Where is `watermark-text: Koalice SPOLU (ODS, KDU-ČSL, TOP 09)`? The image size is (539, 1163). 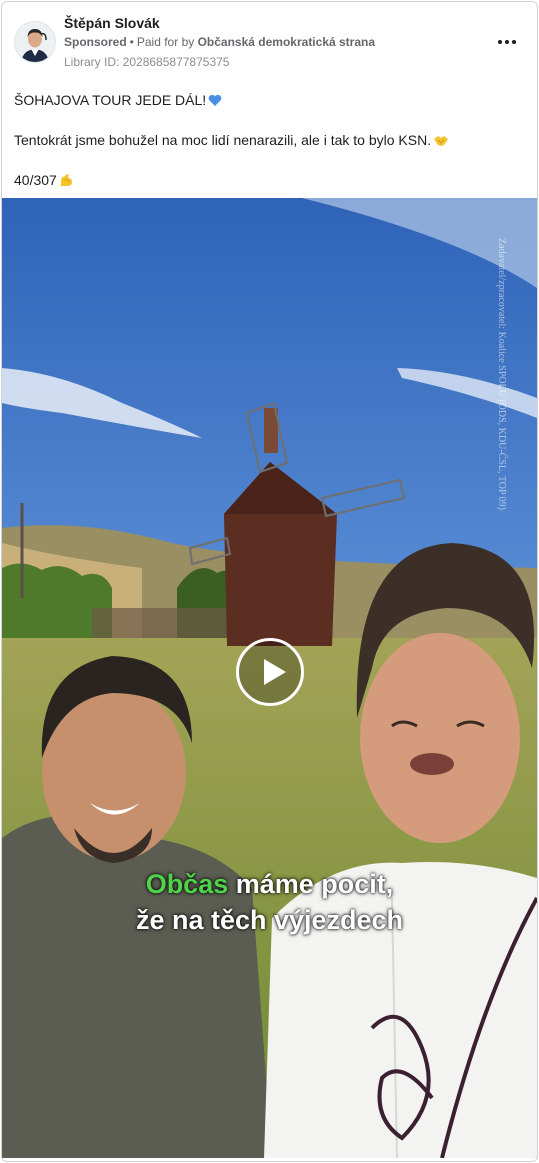
watermark-text: Koalice SPOLU (ODS, KDU-ČSL, TOP 09) is located at coordinates (501, 420).